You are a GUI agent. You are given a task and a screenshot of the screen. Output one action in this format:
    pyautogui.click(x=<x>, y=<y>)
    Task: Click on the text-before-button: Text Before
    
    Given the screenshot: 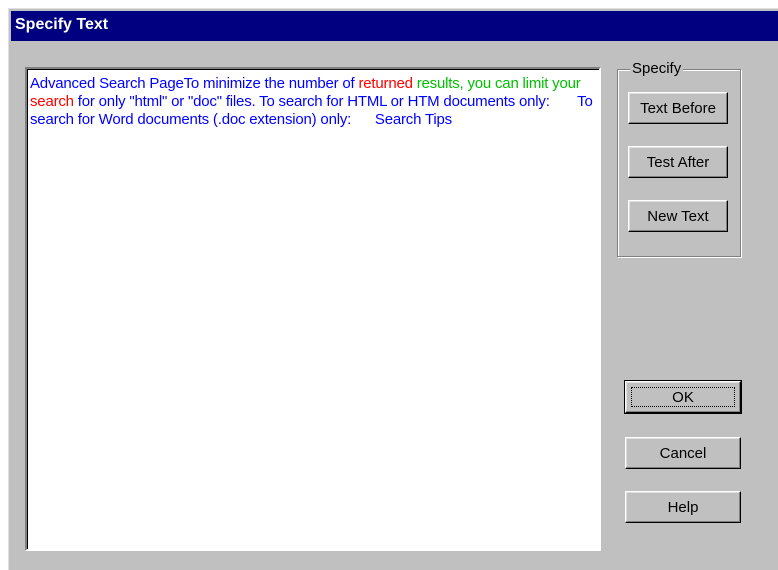 What is the action you would take?
    pyautogui.click(x=678, y=108)
    